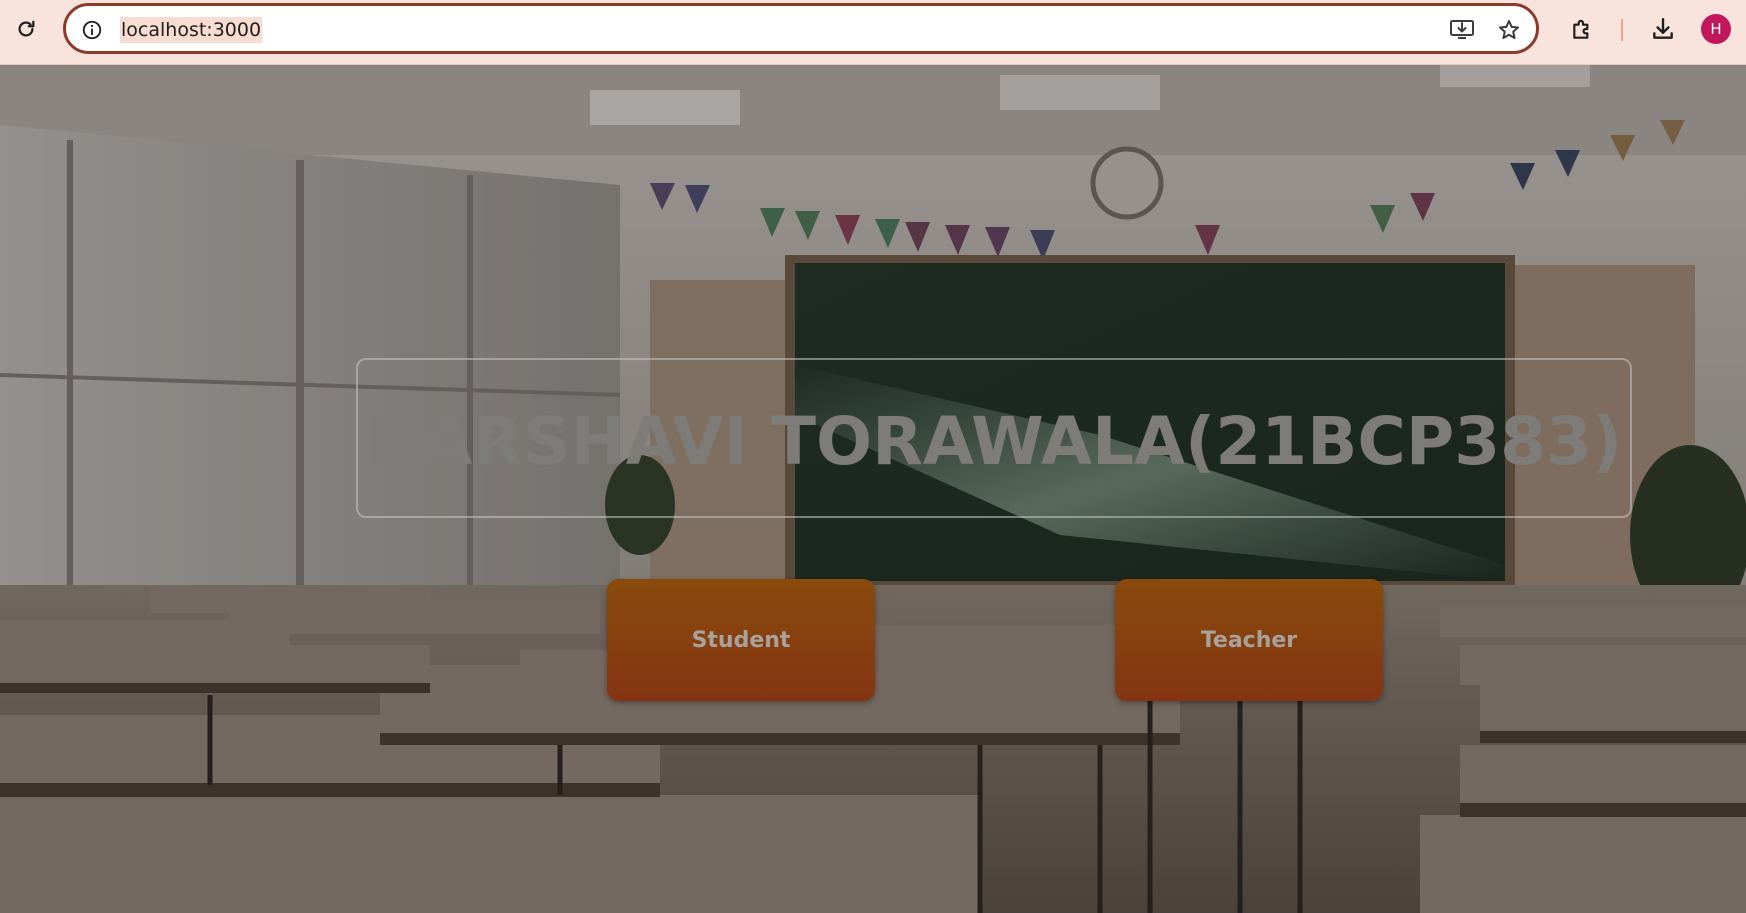 The height and width of the screenshot is (913, 1746). I want to click on install-app-icon, so click(1462, 29).